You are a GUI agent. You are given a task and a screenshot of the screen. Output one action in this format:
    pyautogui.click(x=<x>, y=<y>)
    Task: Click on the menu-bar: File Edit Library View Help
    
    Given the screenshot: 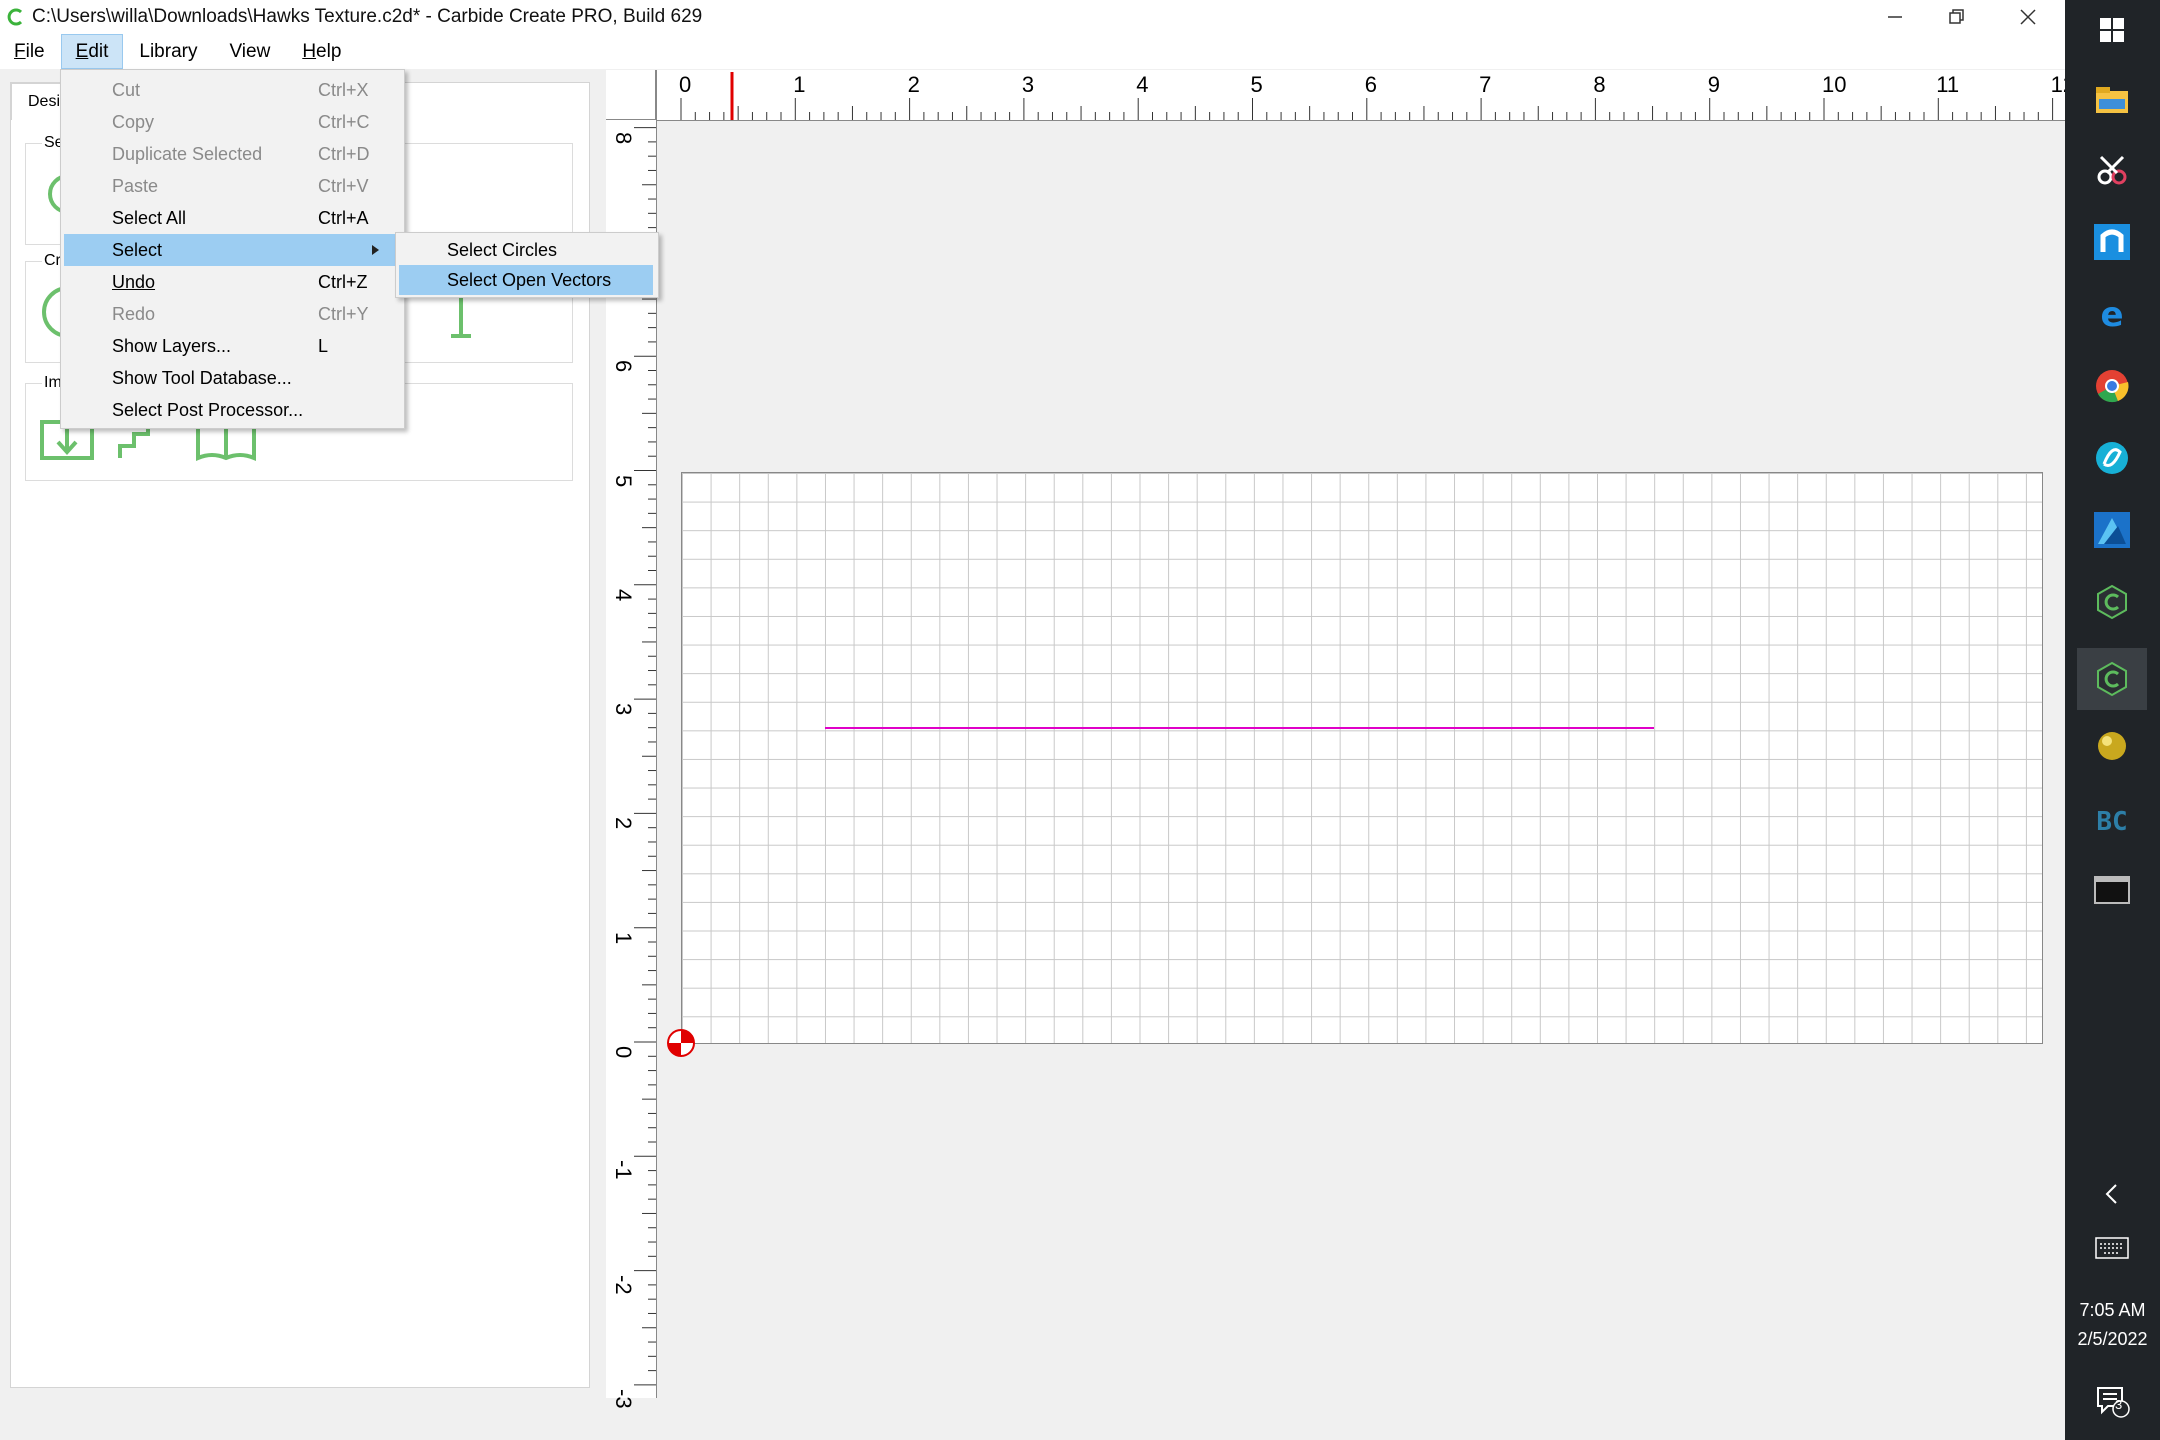 What is the action you would take?
    pyautogui.click(x=1032, y=51)
    